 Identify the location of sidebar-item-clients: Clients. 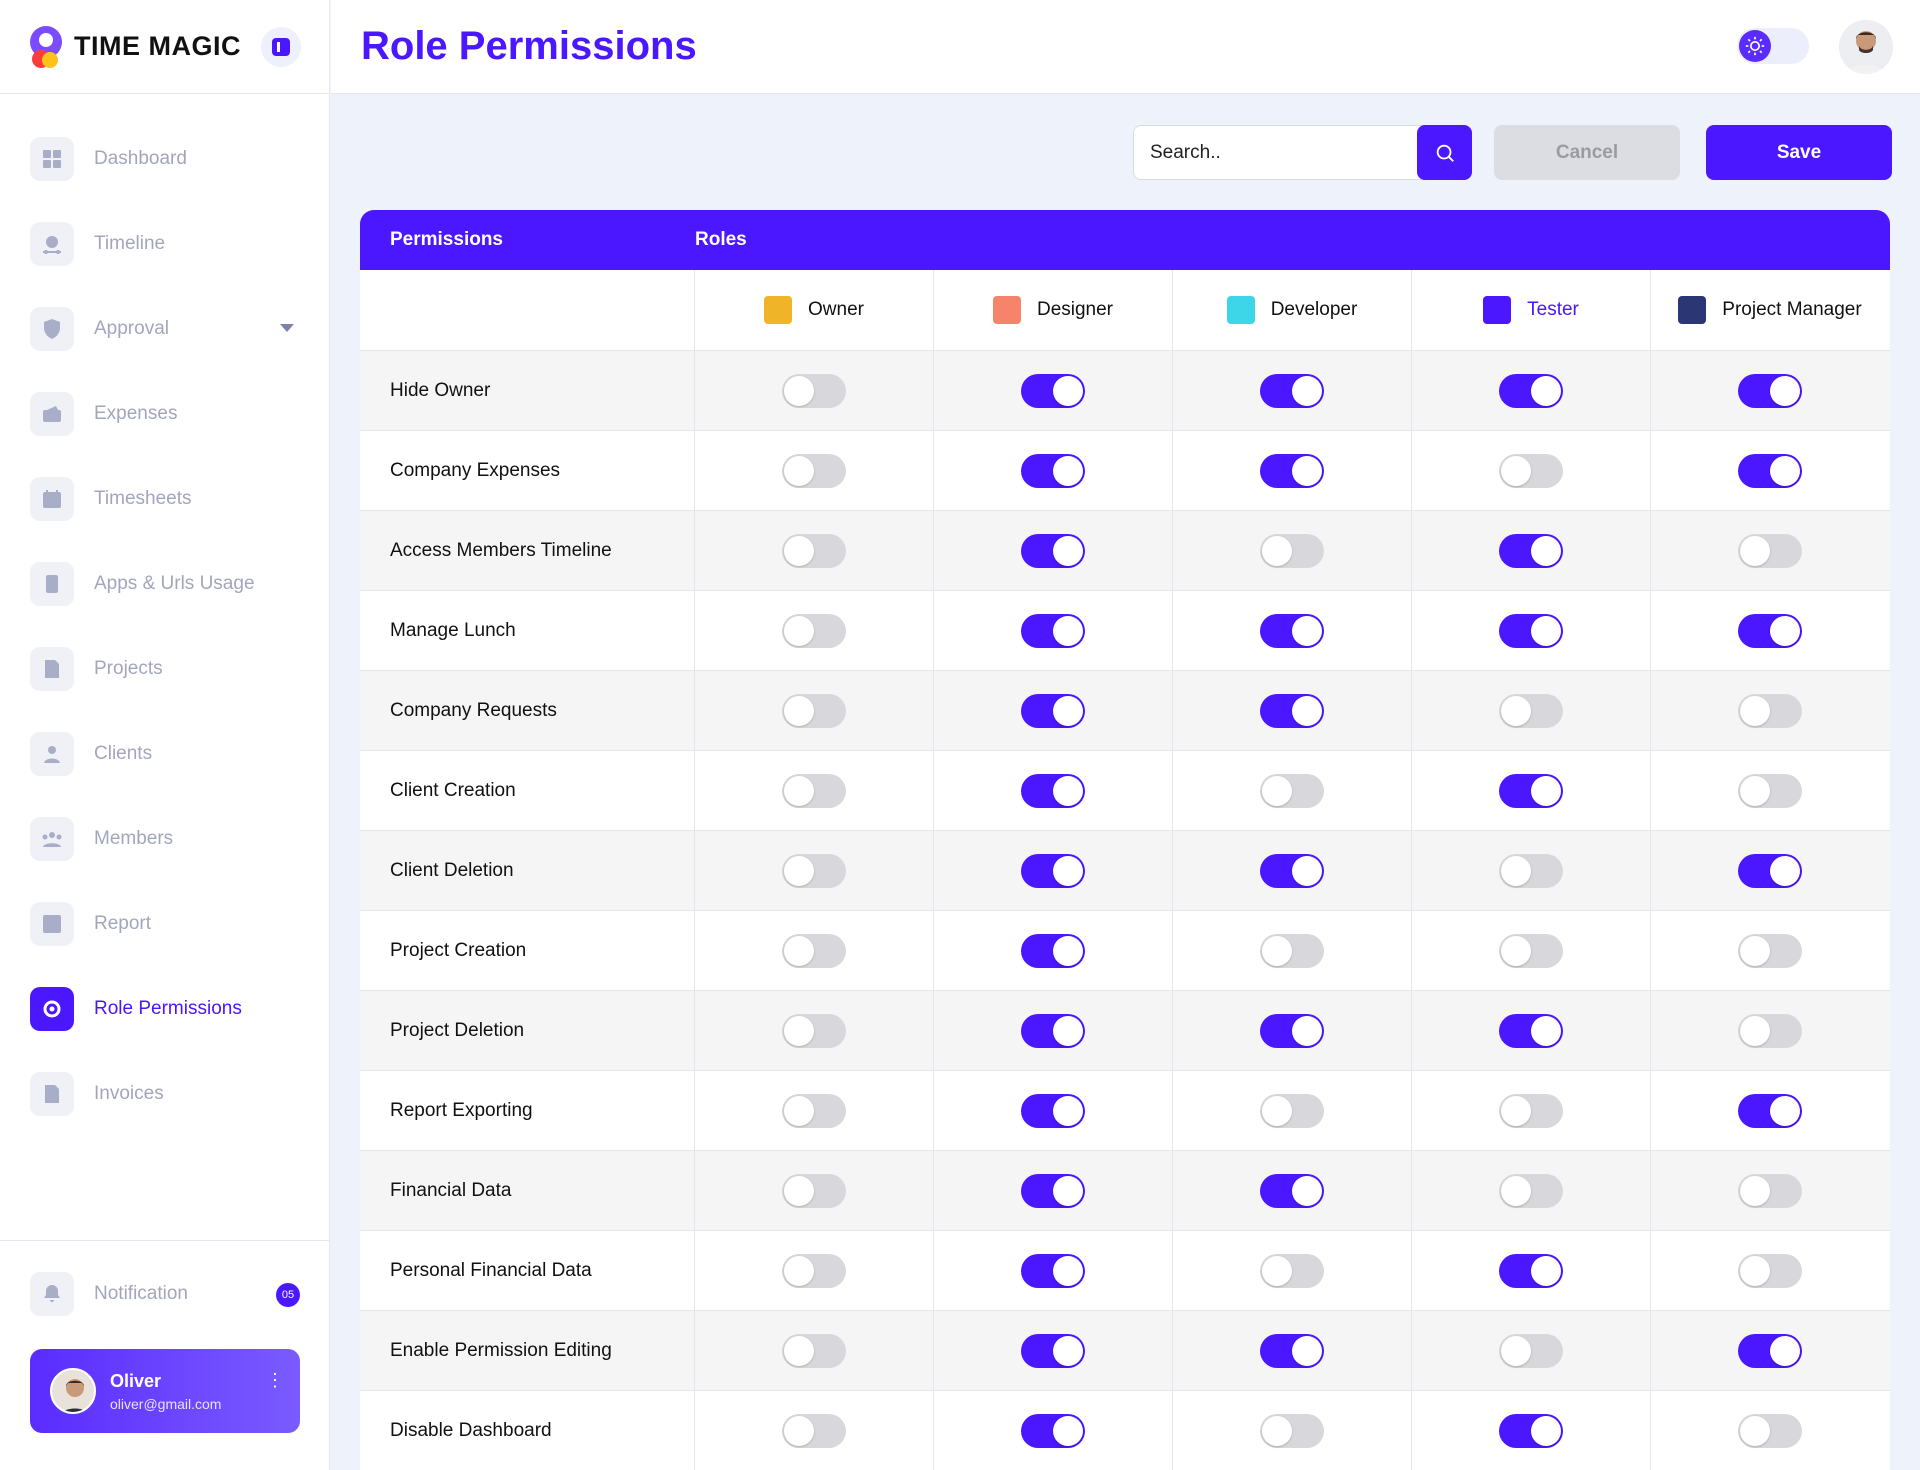
(164, 753).